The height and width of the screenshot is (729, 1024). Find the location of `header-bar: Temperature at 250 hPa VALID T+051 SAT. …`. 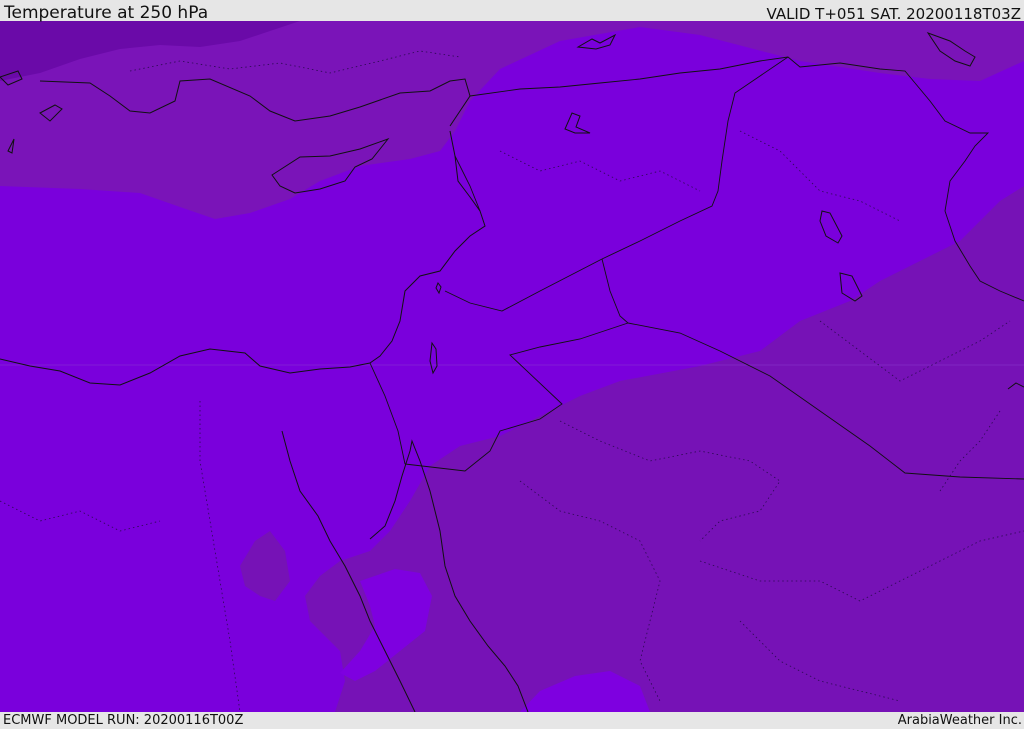

header-bar: Temperature at 250 hPa VALID T+051 SAT. … is located at coordinates (512, 11).